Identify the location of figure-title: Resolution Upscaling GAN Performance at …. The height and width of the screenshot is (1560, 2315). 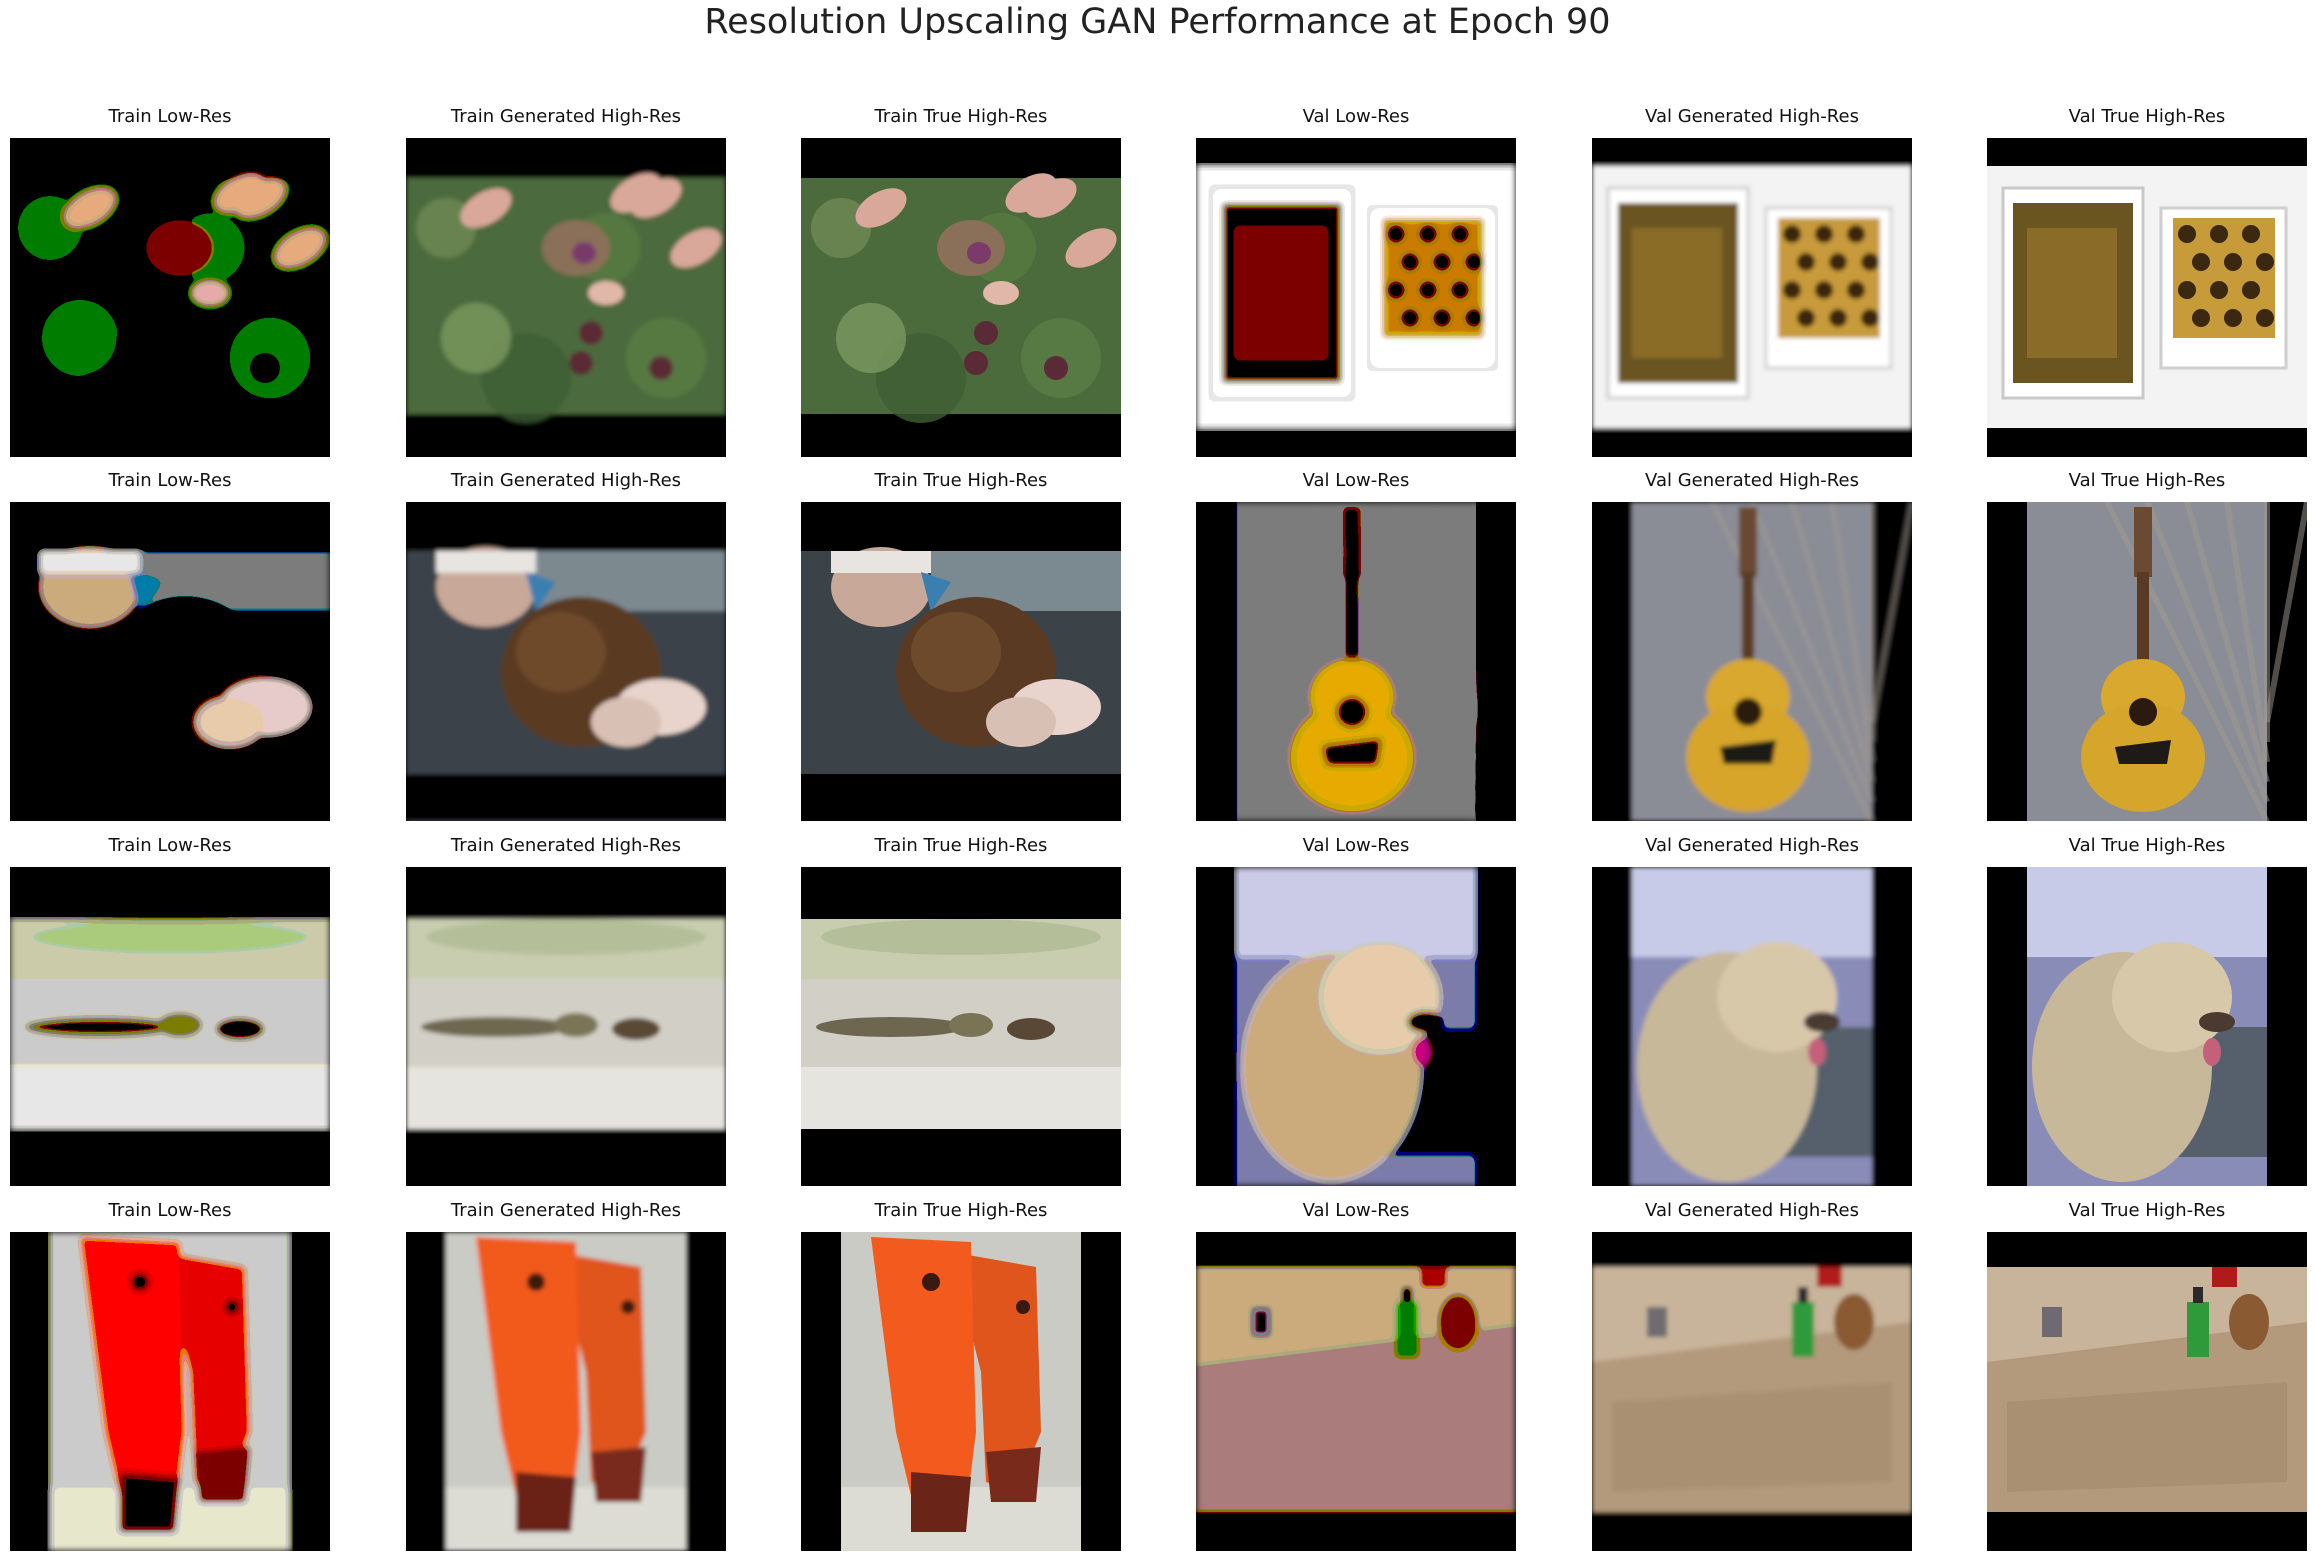
(1157, 22).